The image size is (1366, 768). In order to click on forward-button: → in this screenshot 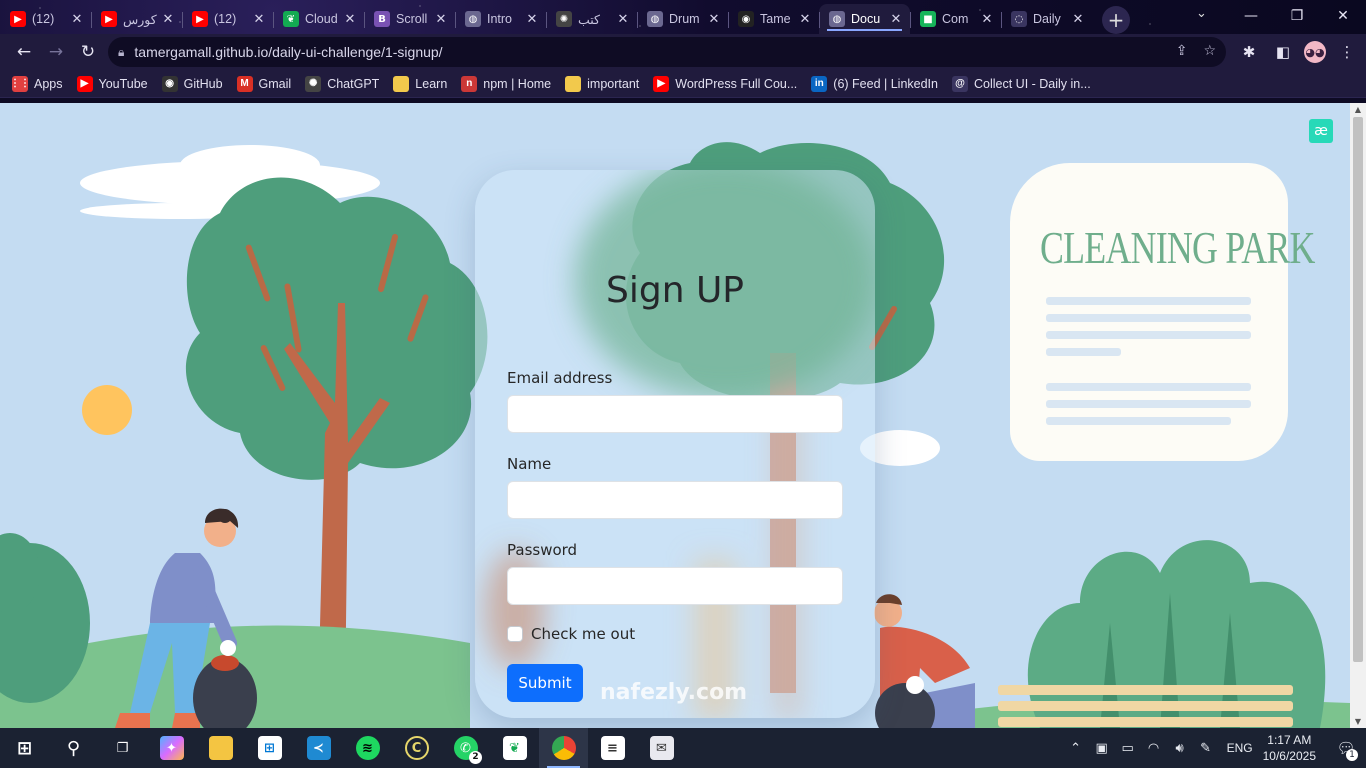, I will do `click(56, 52)`.